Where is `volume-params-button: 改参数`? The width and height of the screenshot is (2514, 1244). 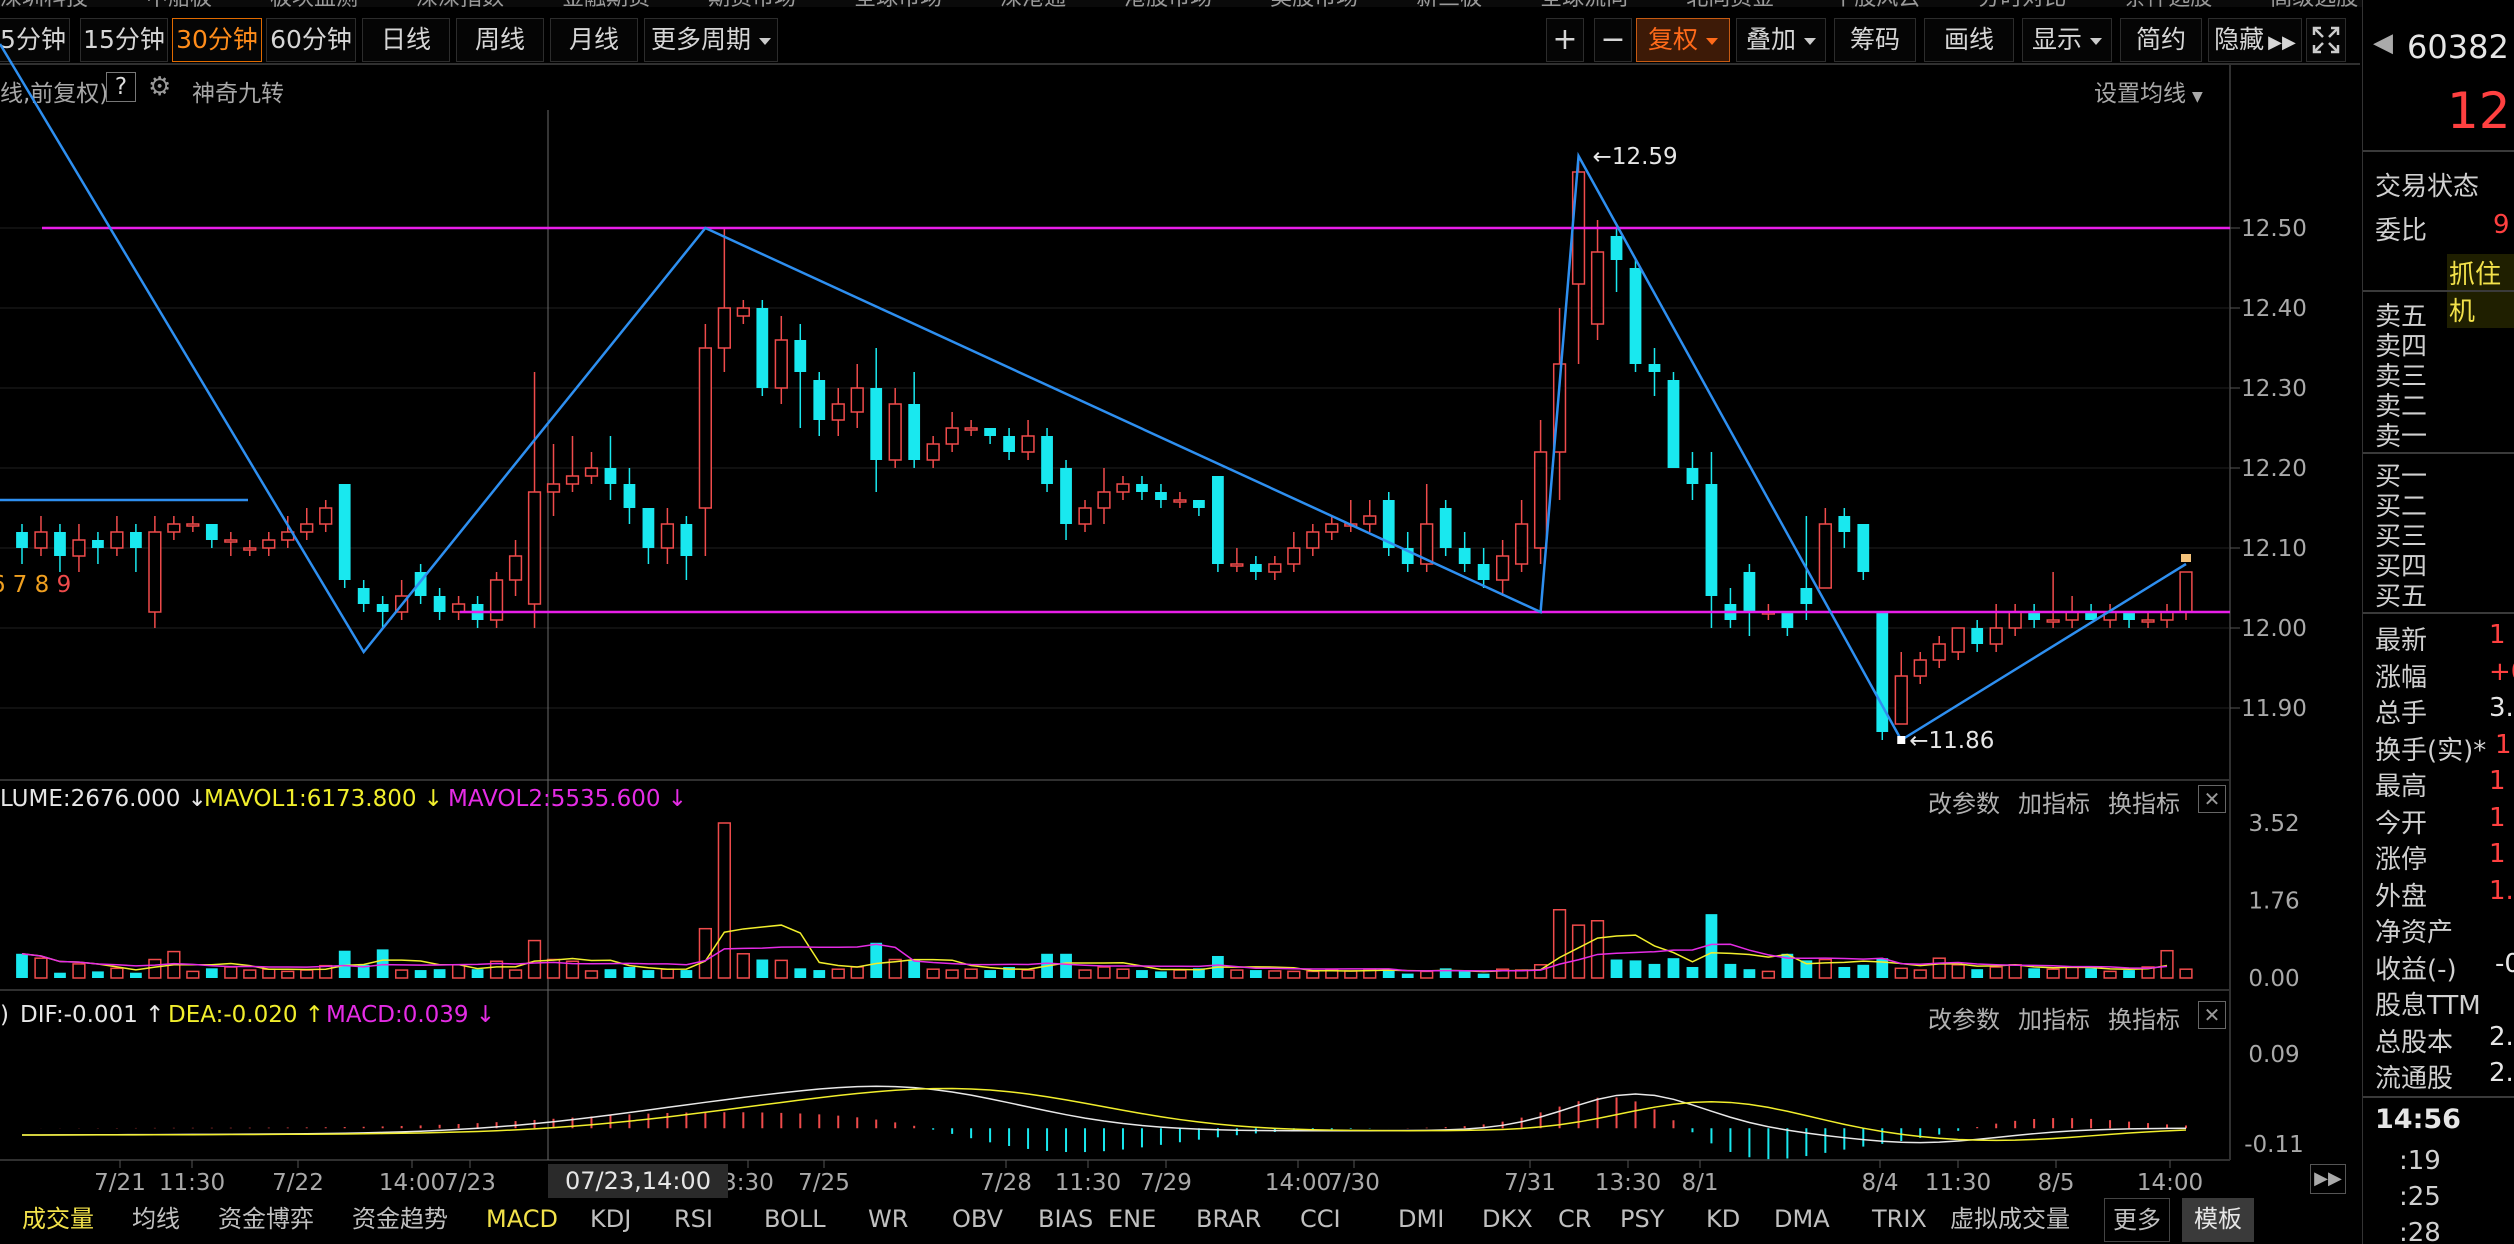 volume-params-button: 改参数 is located at coordinates (1964, 801).